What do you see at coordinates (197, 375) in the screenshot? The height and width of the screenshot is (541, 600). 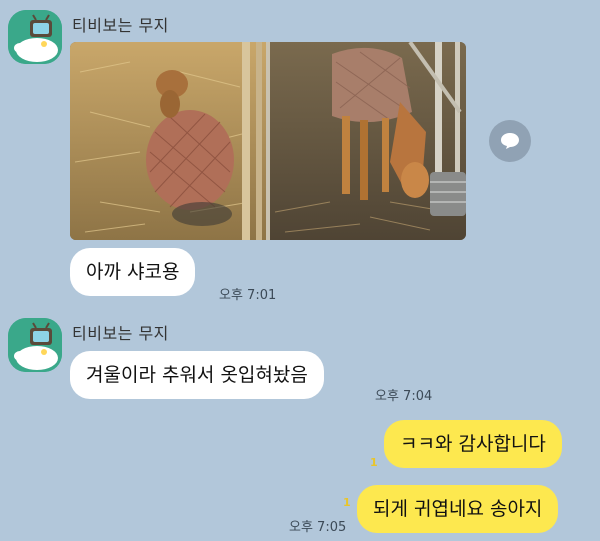 I see `message-bubble: 겨울이라 추워서 옷입혀놨음` at bounding box center [197, 375].